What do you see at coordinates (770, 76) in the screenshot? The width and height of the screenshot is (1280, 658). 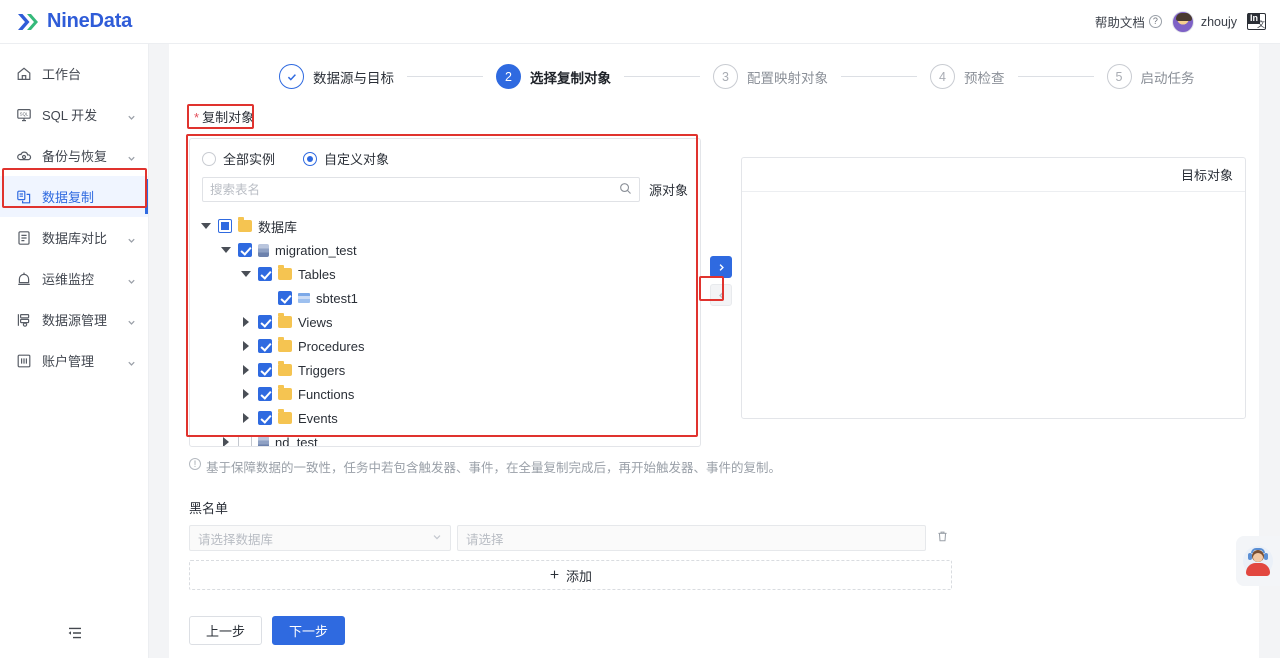 I see `step-3: 3 配置映射对象` at bounding box center [770, 76].